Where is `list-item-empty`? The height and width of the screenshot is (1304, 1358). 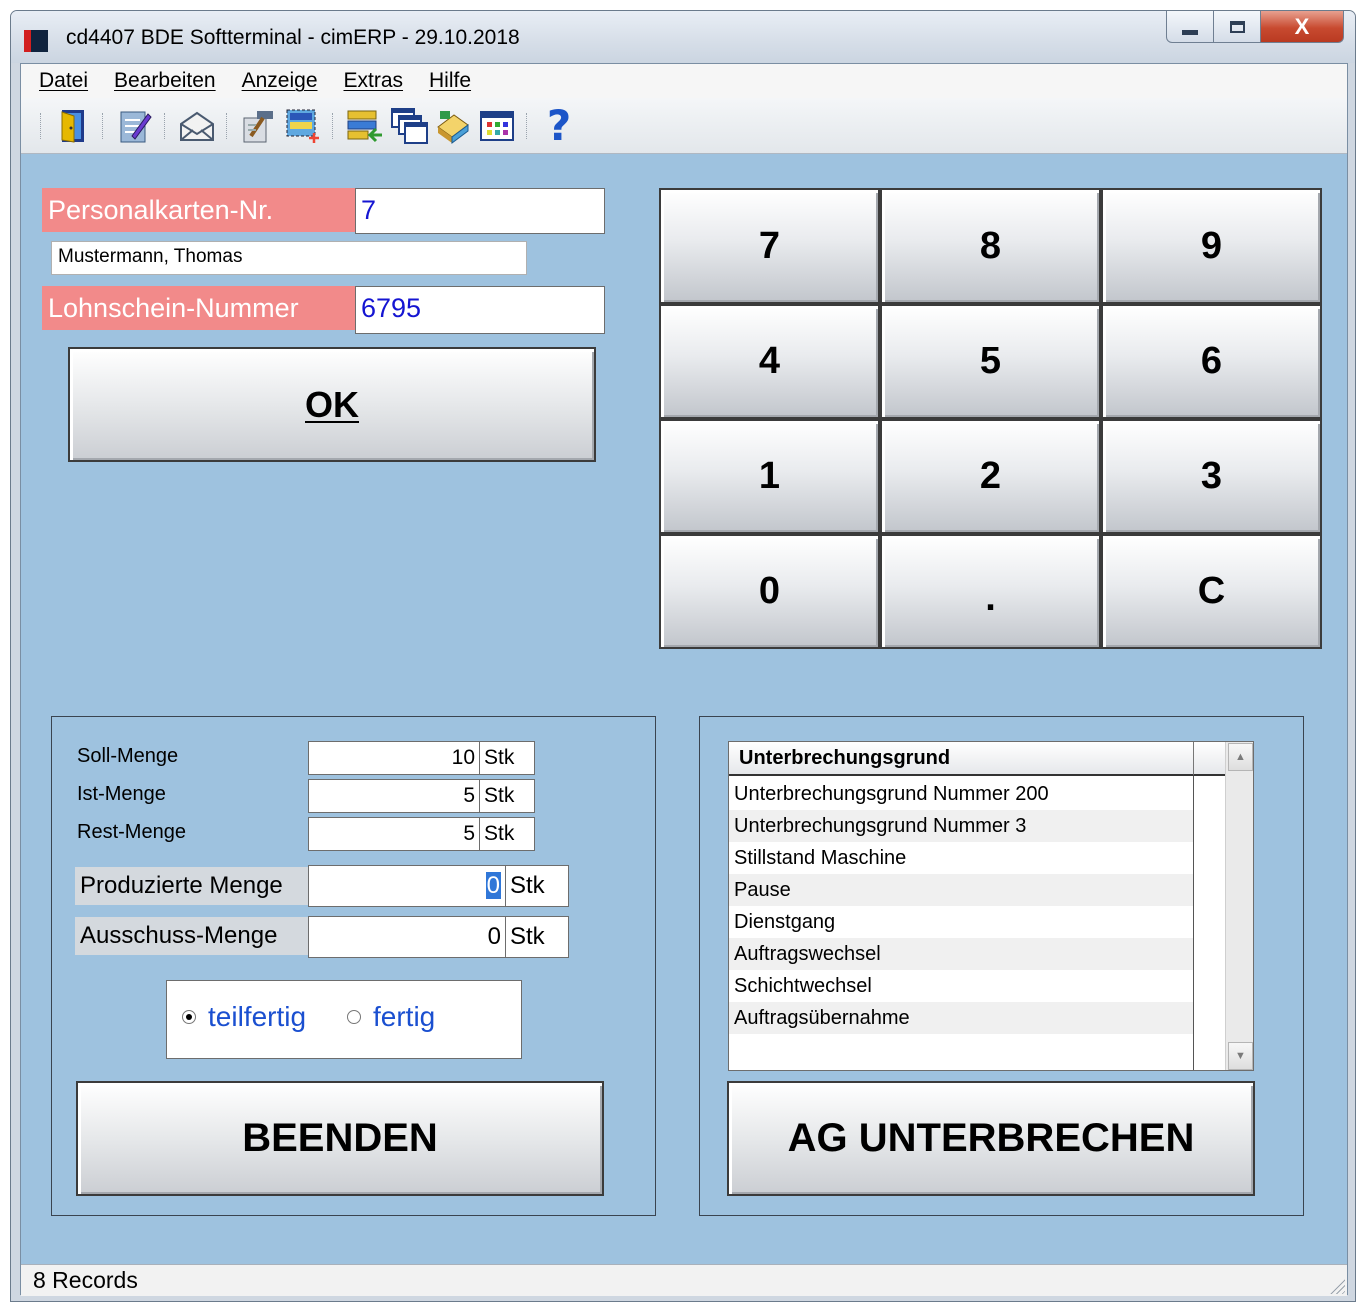
list-item-empty is located at coordinates (961, 1050).